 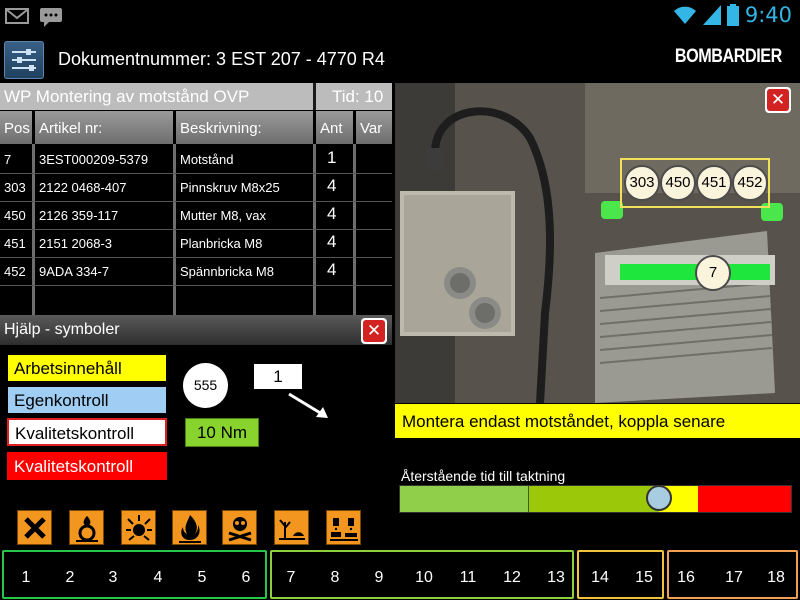 I want to click on table-row: 451 2151 2068-3 Planbricka M8 4, so click(x=196, y=243).